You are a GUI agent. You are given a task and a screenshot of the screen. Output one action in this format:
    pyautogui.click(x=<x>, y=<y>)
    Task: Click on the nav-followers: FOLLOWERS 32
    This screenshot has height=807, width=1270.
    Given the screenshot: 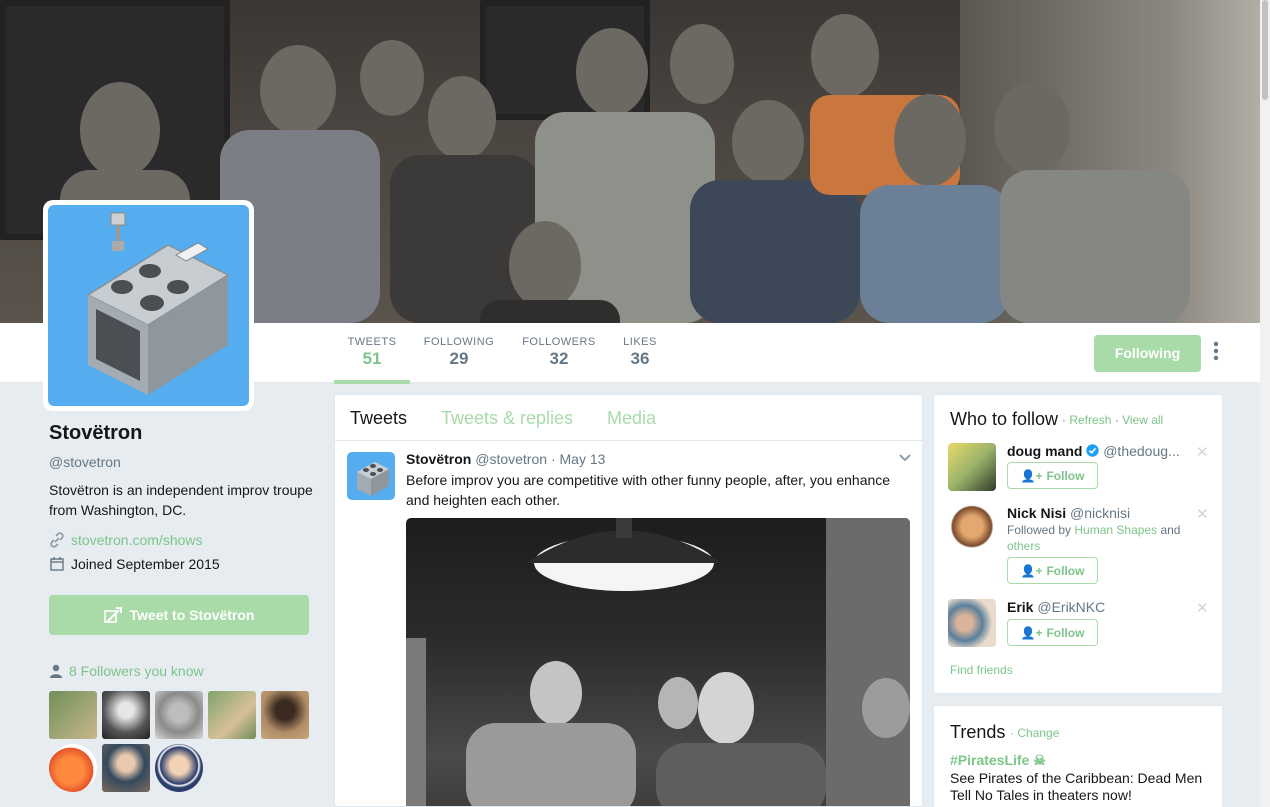 What is the action you would take?
    pyautogui.click(x=559, y=353)
    